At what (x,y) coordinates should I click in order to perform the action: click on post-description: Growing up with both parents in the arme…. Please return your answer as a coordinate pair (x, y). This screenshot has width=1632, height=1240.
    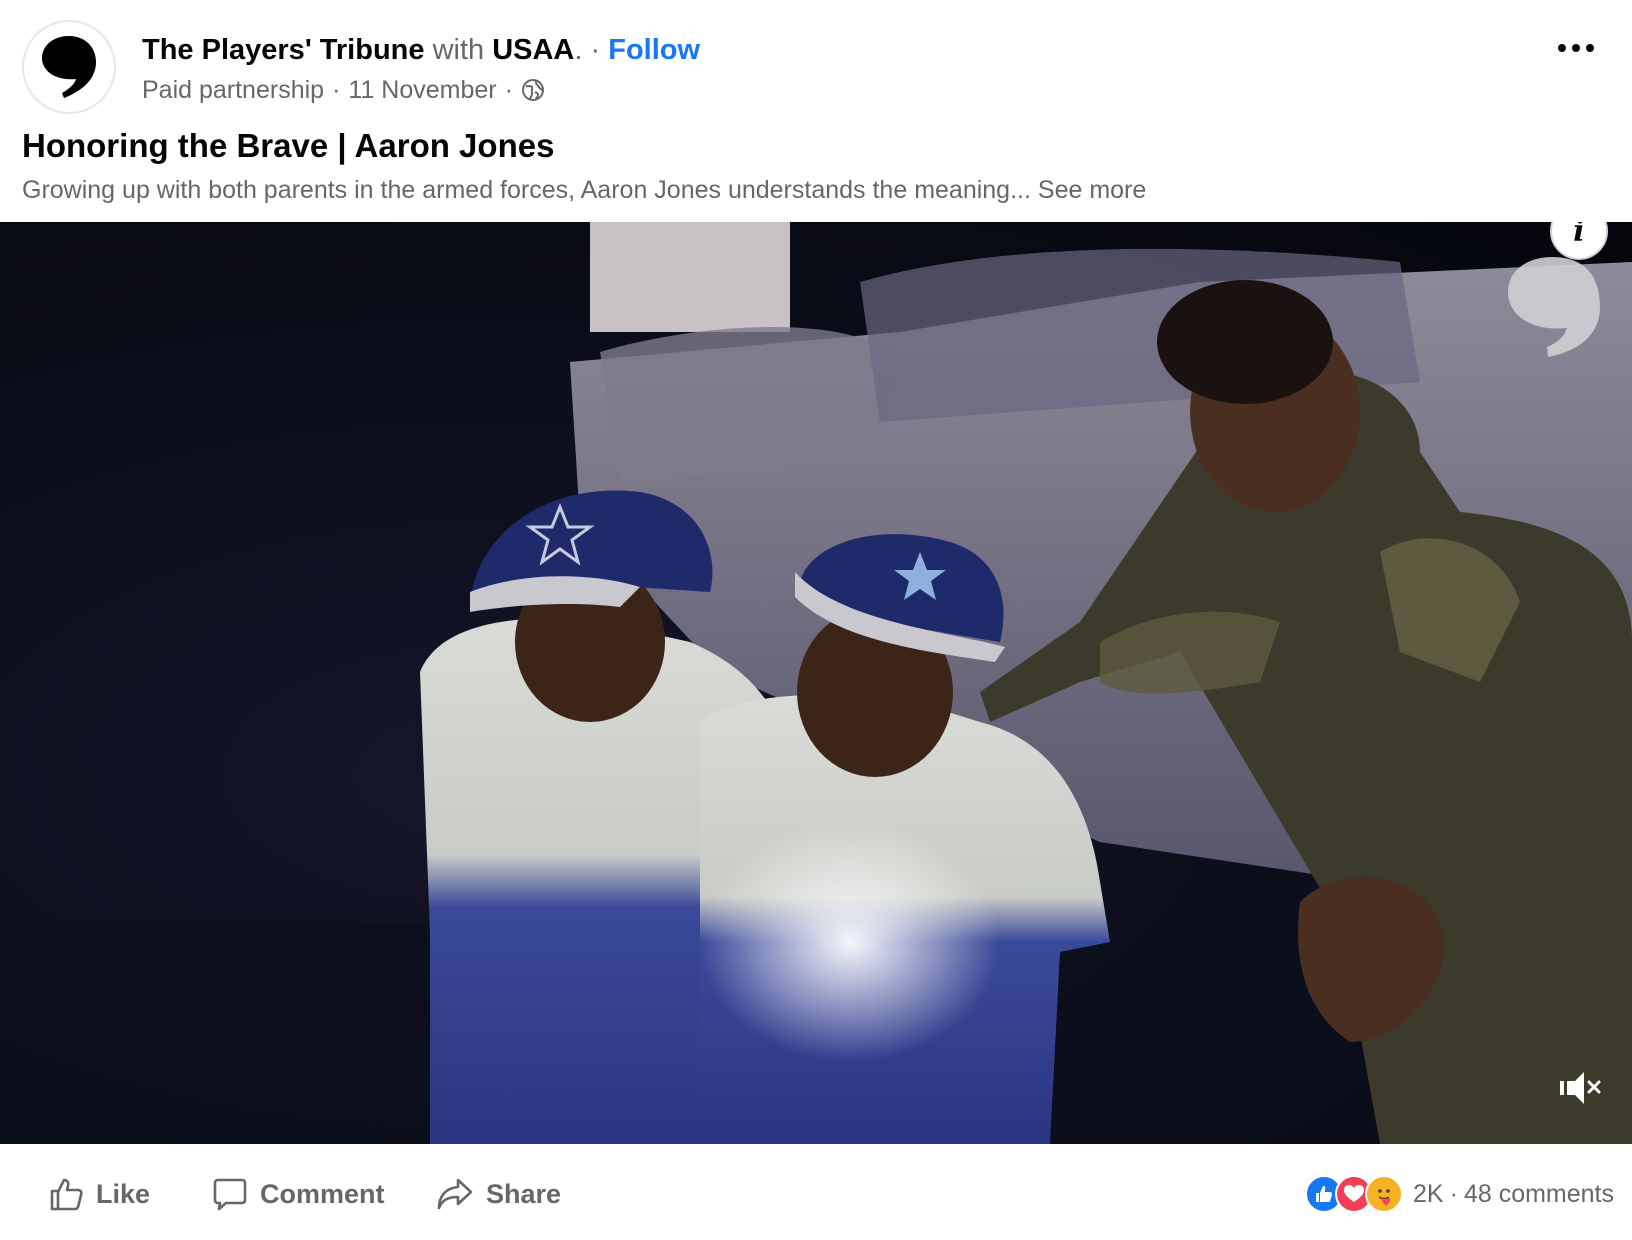
    Looking at the image, I should click on (584, 190).